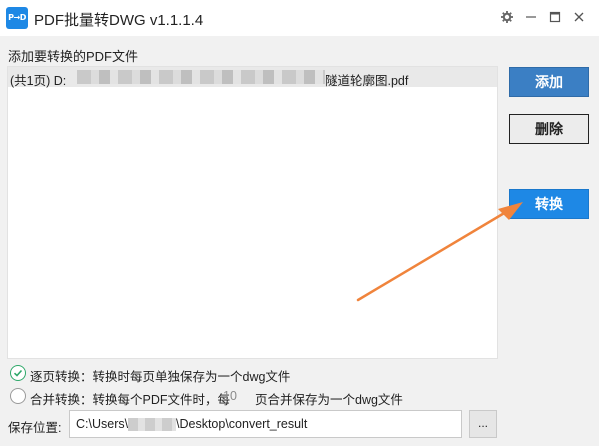 This screenshot has width=599, height=446. Describe the element at coordinates (549, 204) in the screenshot. I see `convert-button: 转换` at that location.